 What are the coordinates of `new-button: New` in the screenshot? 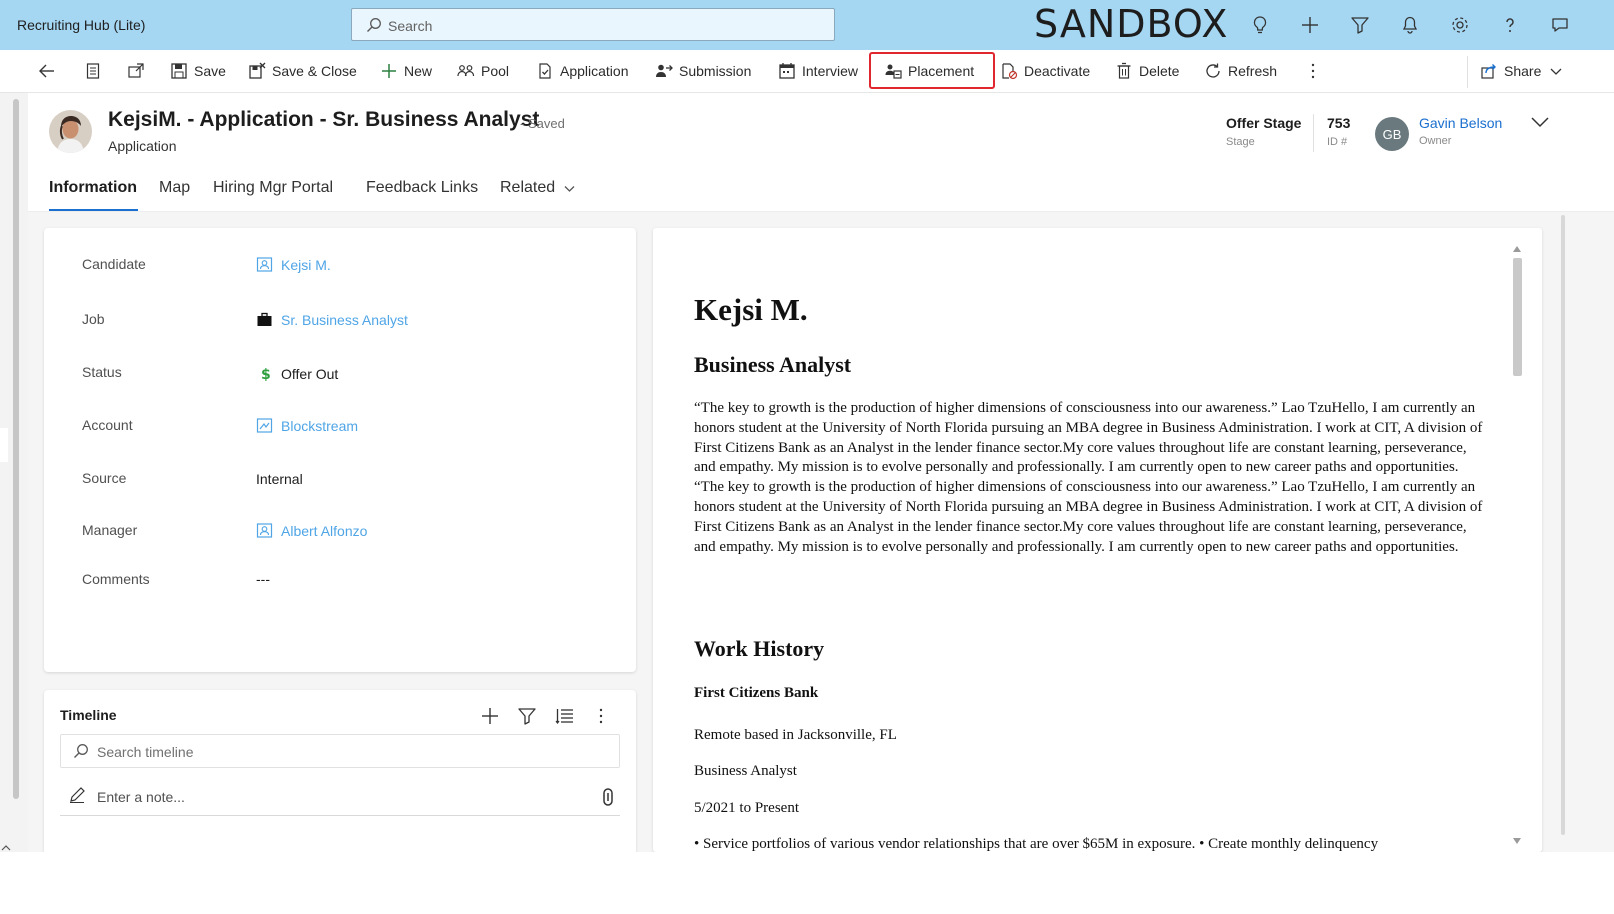 It's located at (406, 71).